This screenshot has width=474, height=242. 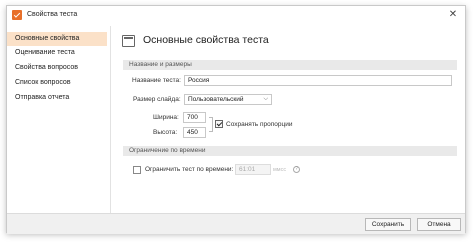 I want to click on width-input: 700, so click(x=194, y=117).